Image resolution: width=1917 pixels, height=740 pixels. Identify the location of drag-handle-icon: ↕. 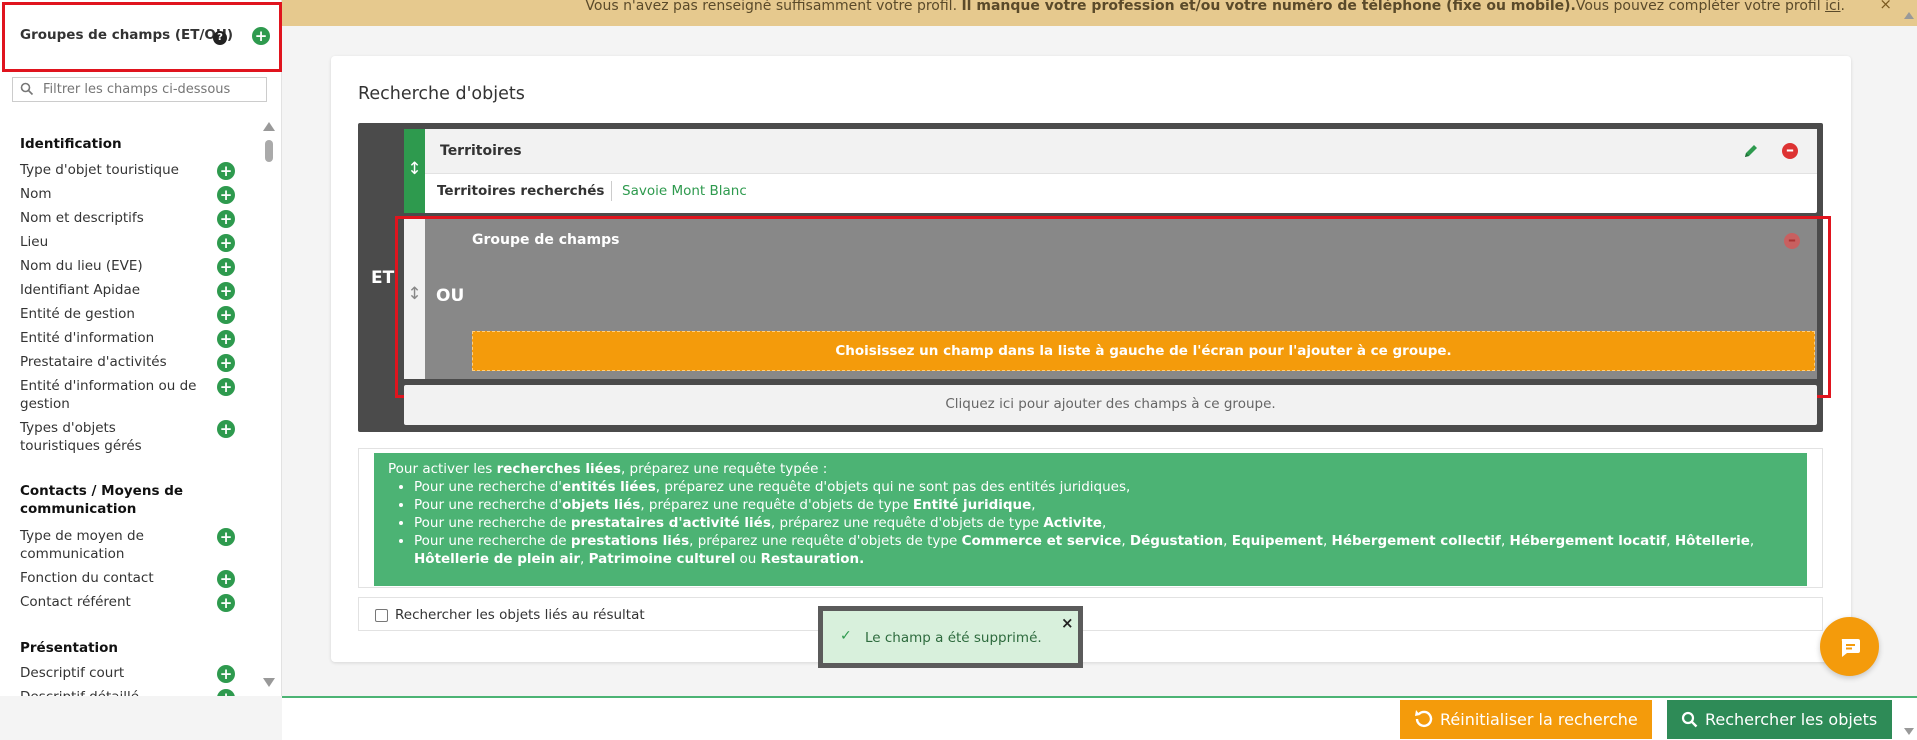
(414, 171).